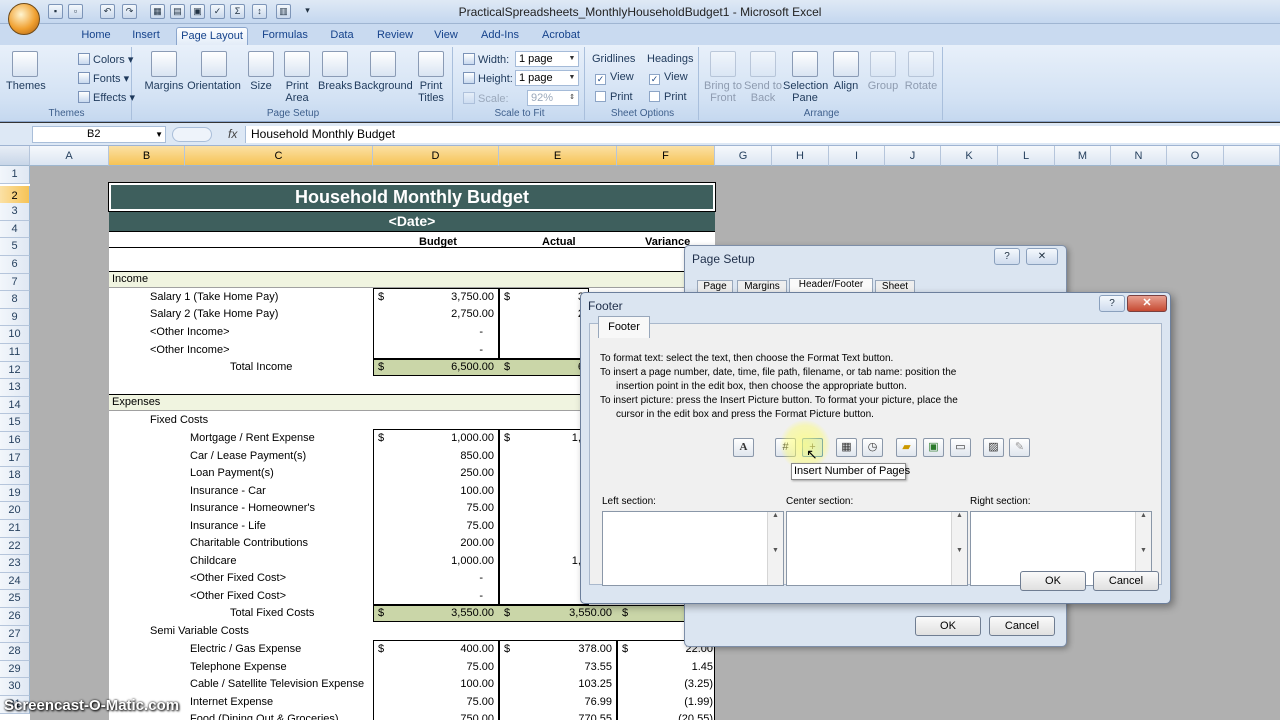 The height and width of the screenshot is (720, 1280). What do you see at coordinates (15, 282) in the screenshot?
I see `row-header: 7` at bounding box center [15, 282].